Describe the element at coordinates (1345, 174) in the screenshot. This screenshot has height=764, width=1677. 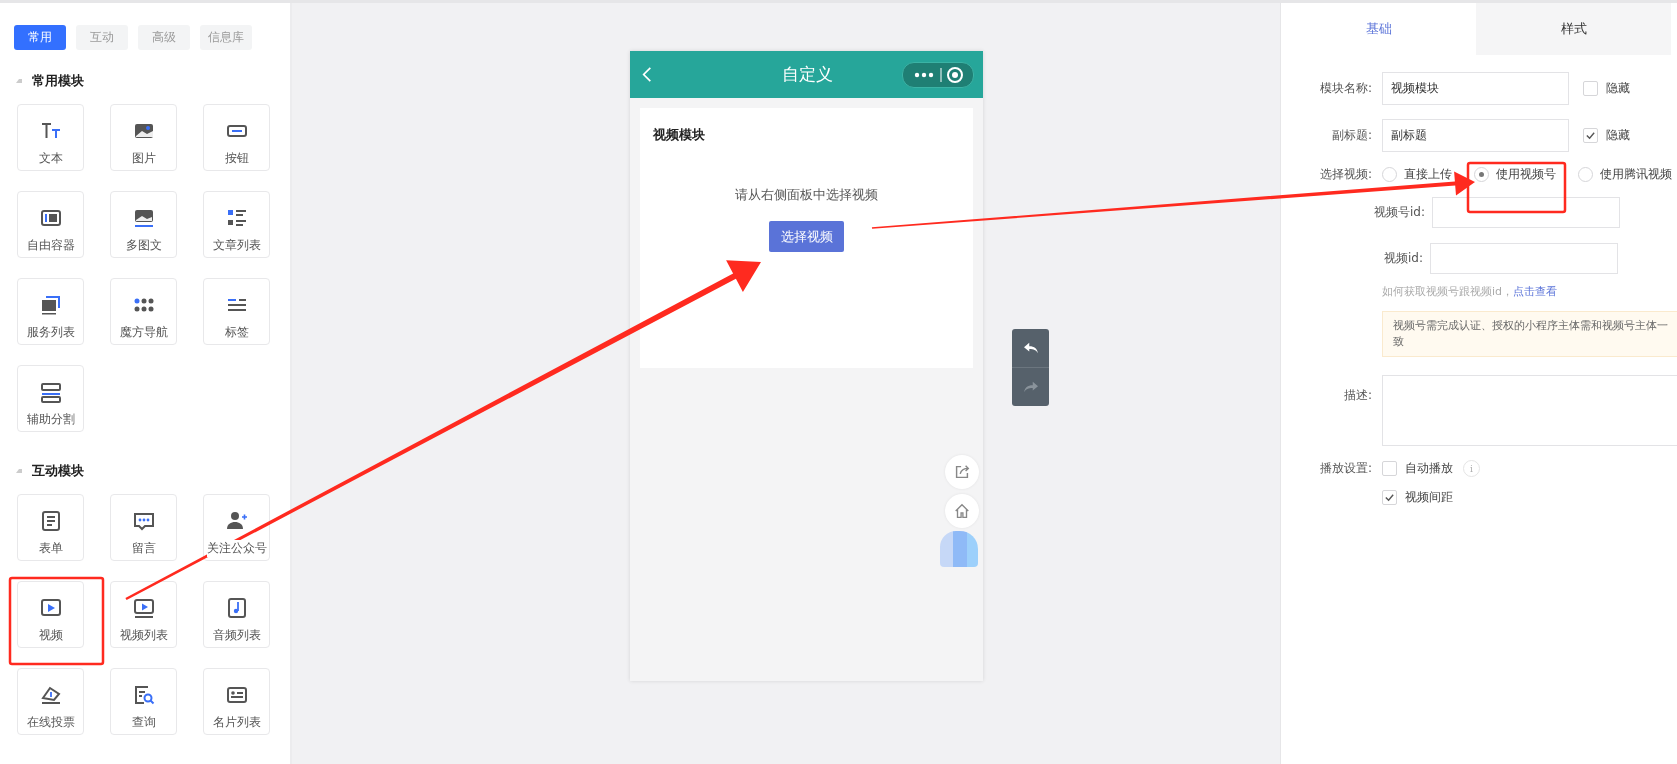
I see `field-label: 选择视频:` at that location.